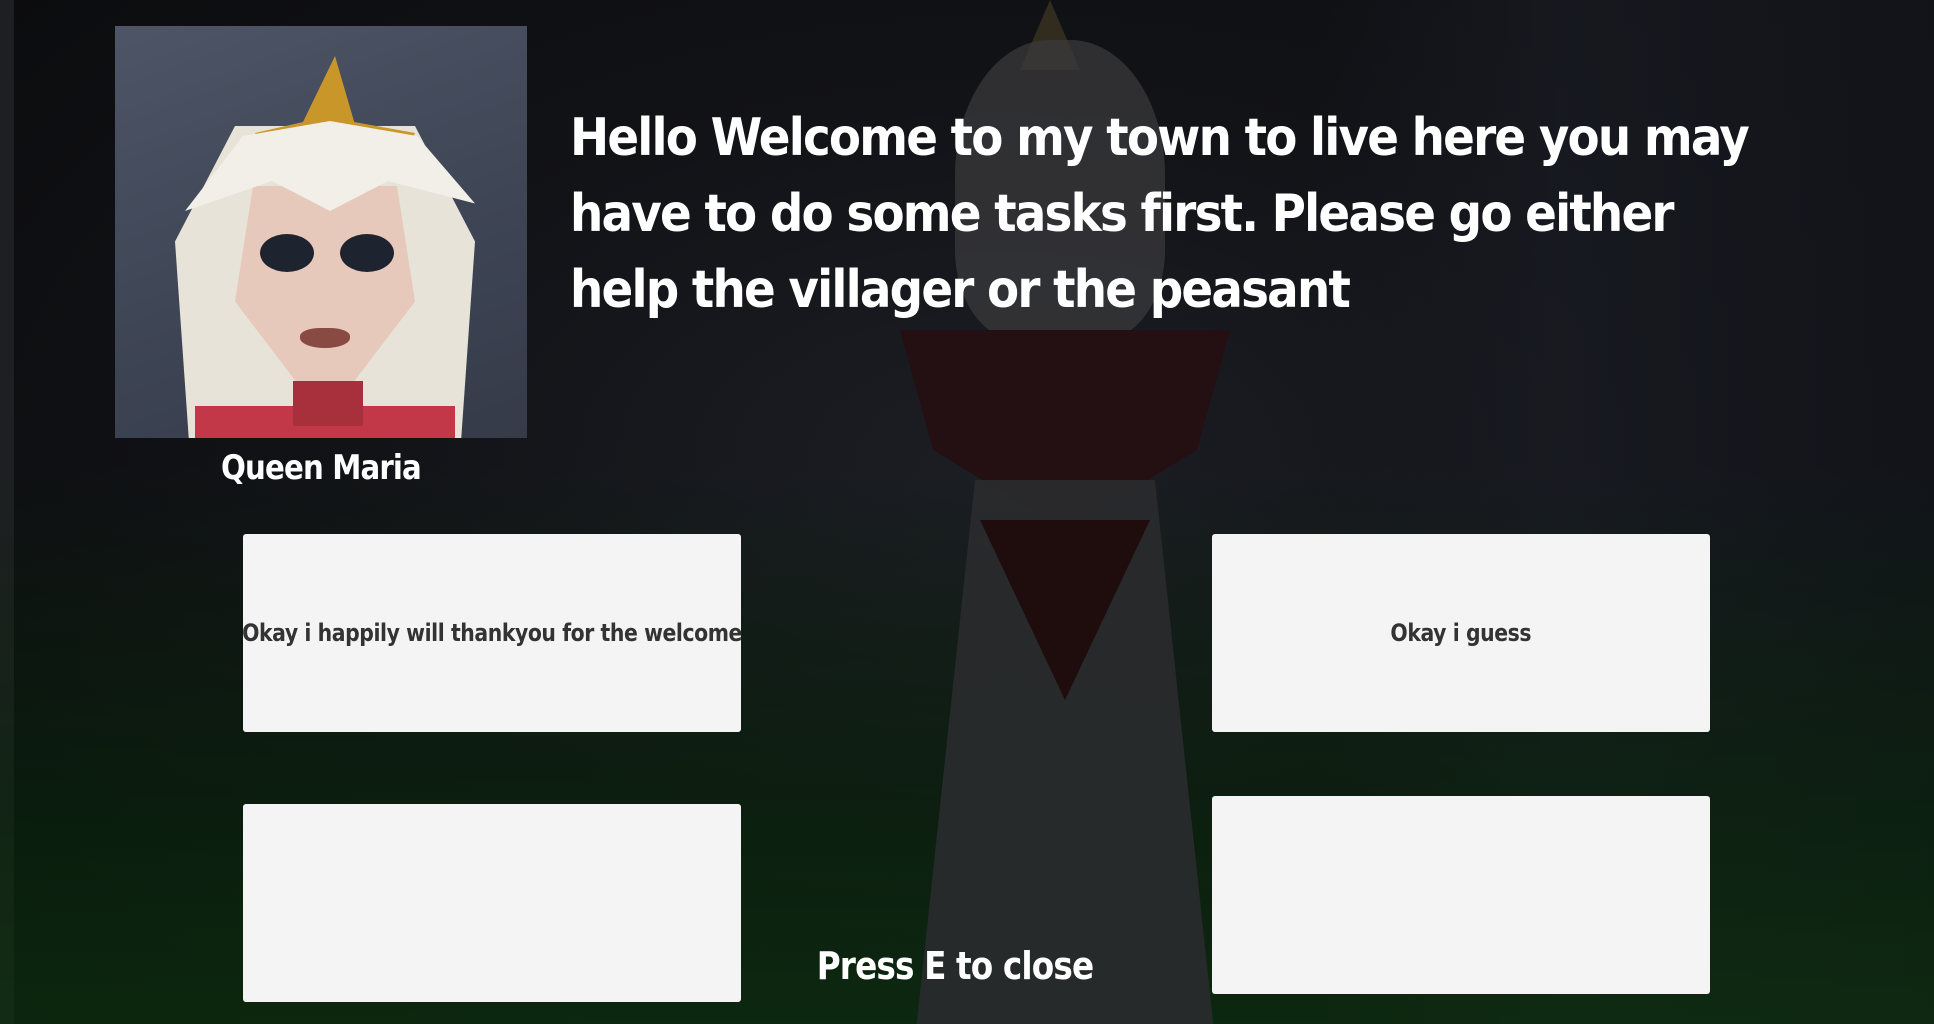 The image size is (1934, 1024). Describe the element at coordinates (321, 232) in the screenshot. I see `speaker-portrait` at that location.